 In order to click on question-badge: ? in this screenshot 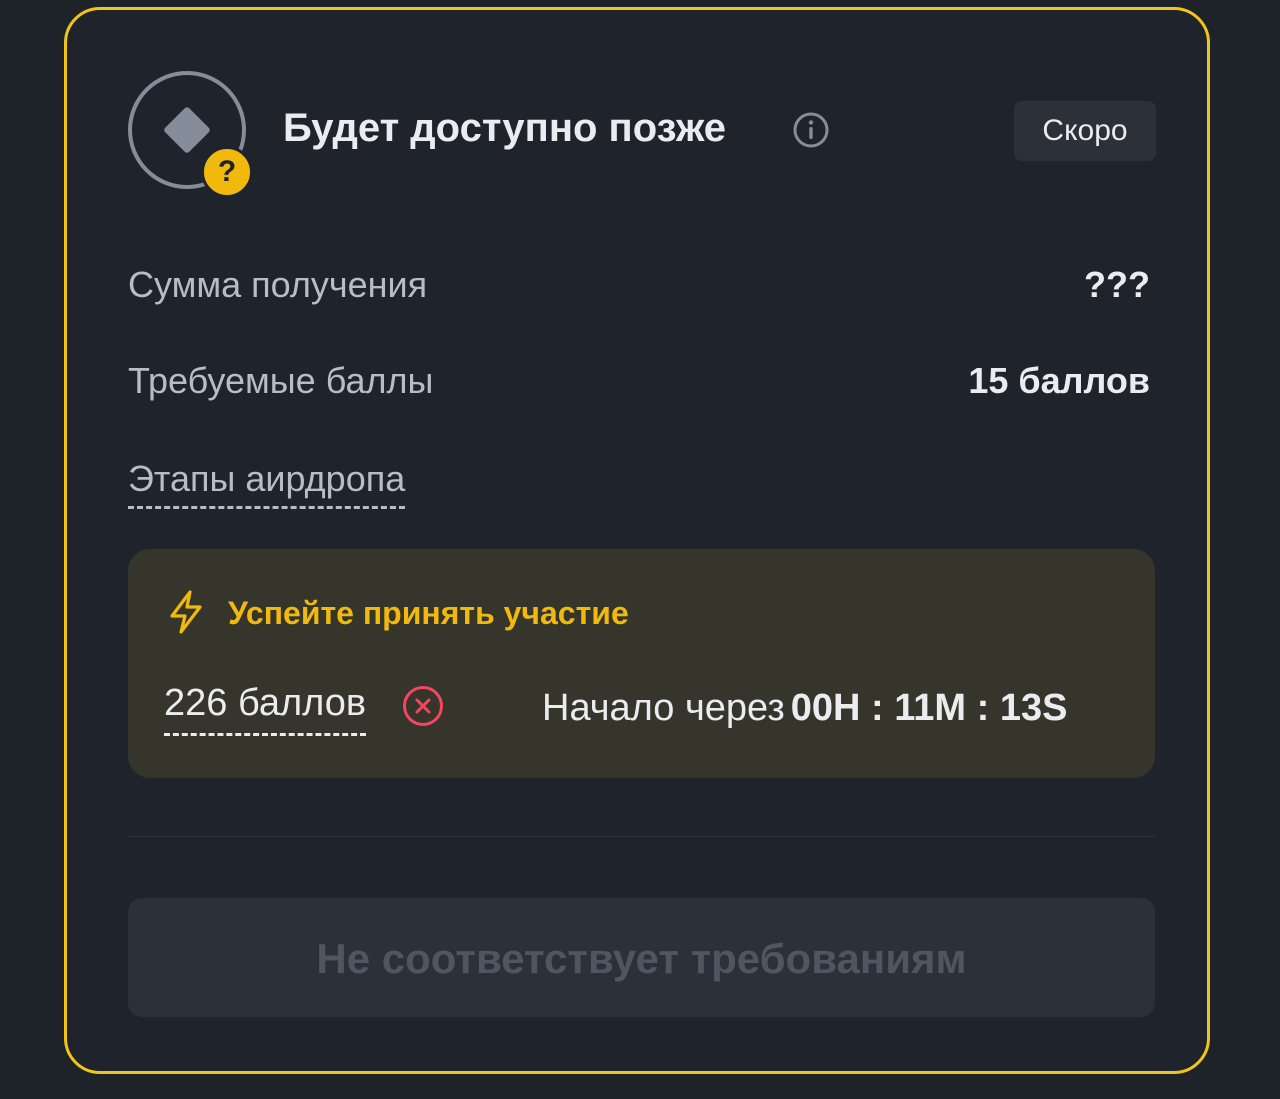, I will do `click(227, 172)`.